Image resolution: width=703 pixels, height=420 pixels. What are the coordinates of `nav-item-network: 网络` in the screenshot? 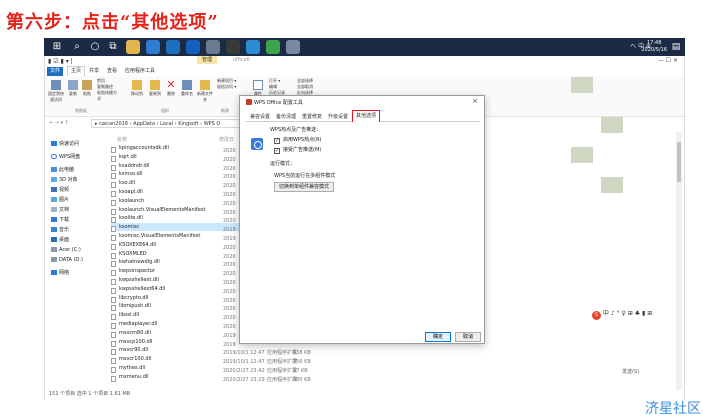 It's located at (60, 273).